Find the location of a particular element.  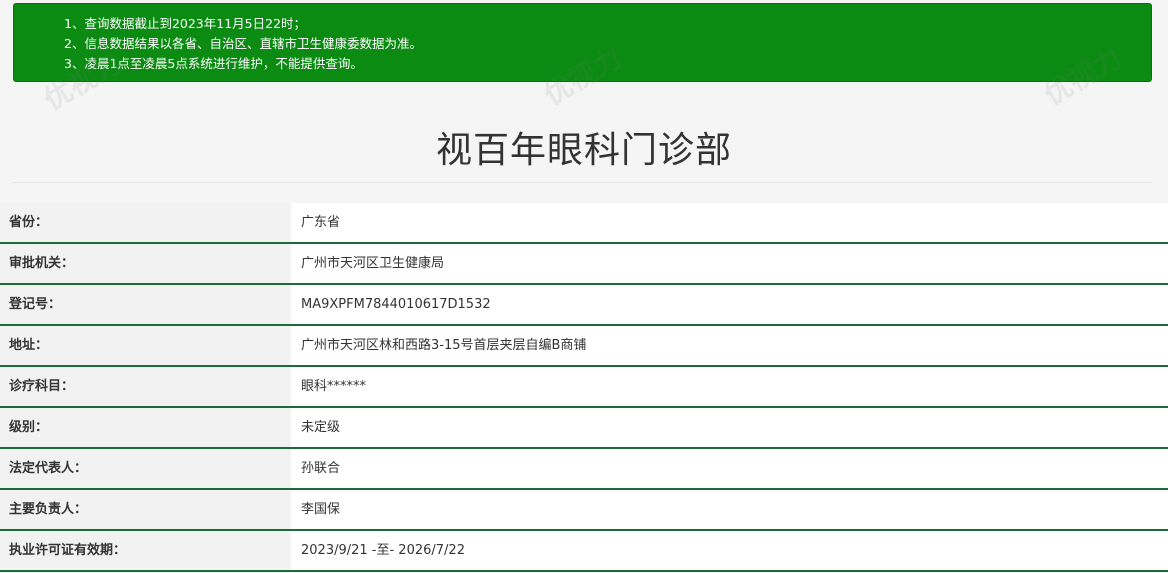

row-label: 登记号： is located at coordinates (145, 304).